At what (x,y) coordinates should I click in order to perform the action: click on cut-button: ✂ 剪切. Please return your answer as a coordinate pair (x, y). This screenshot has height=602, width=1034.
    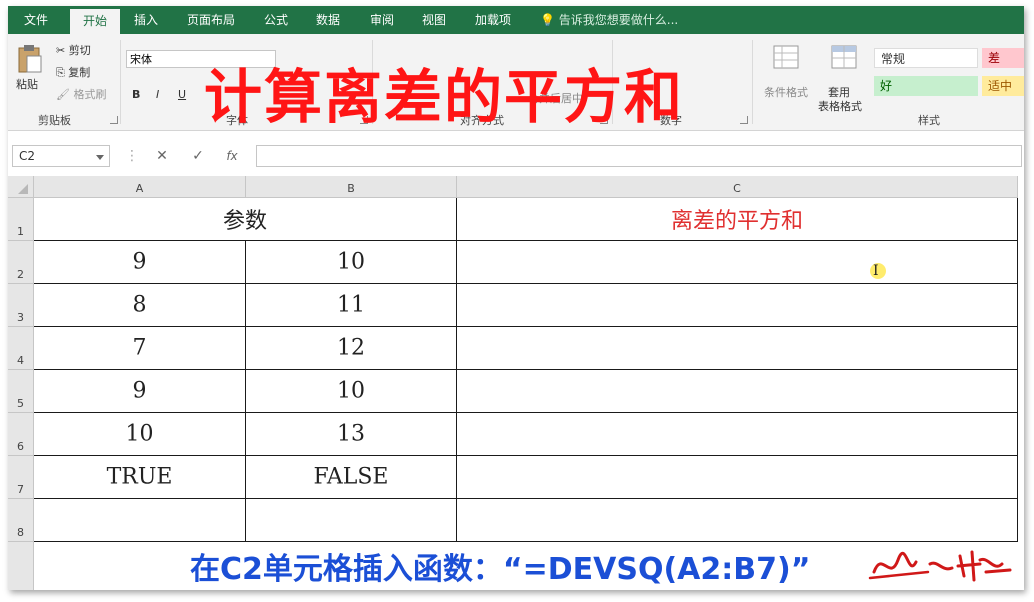
    Looking at the image, I should click on (73, 50).